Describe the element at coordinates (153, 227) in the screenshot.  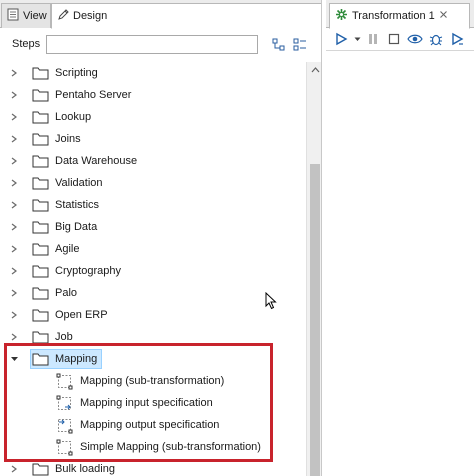
I see `tree-category-big-data: Big Data` at that location.